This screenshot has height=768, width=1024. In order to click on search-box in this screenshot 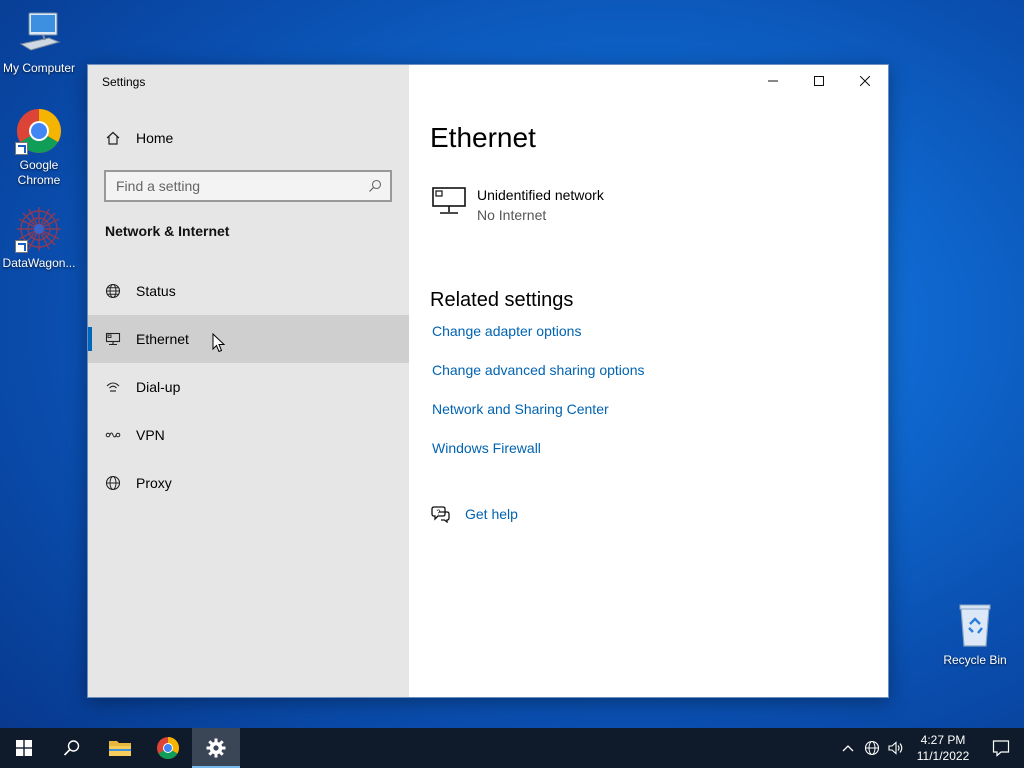, I will do `click(248, 186)`.